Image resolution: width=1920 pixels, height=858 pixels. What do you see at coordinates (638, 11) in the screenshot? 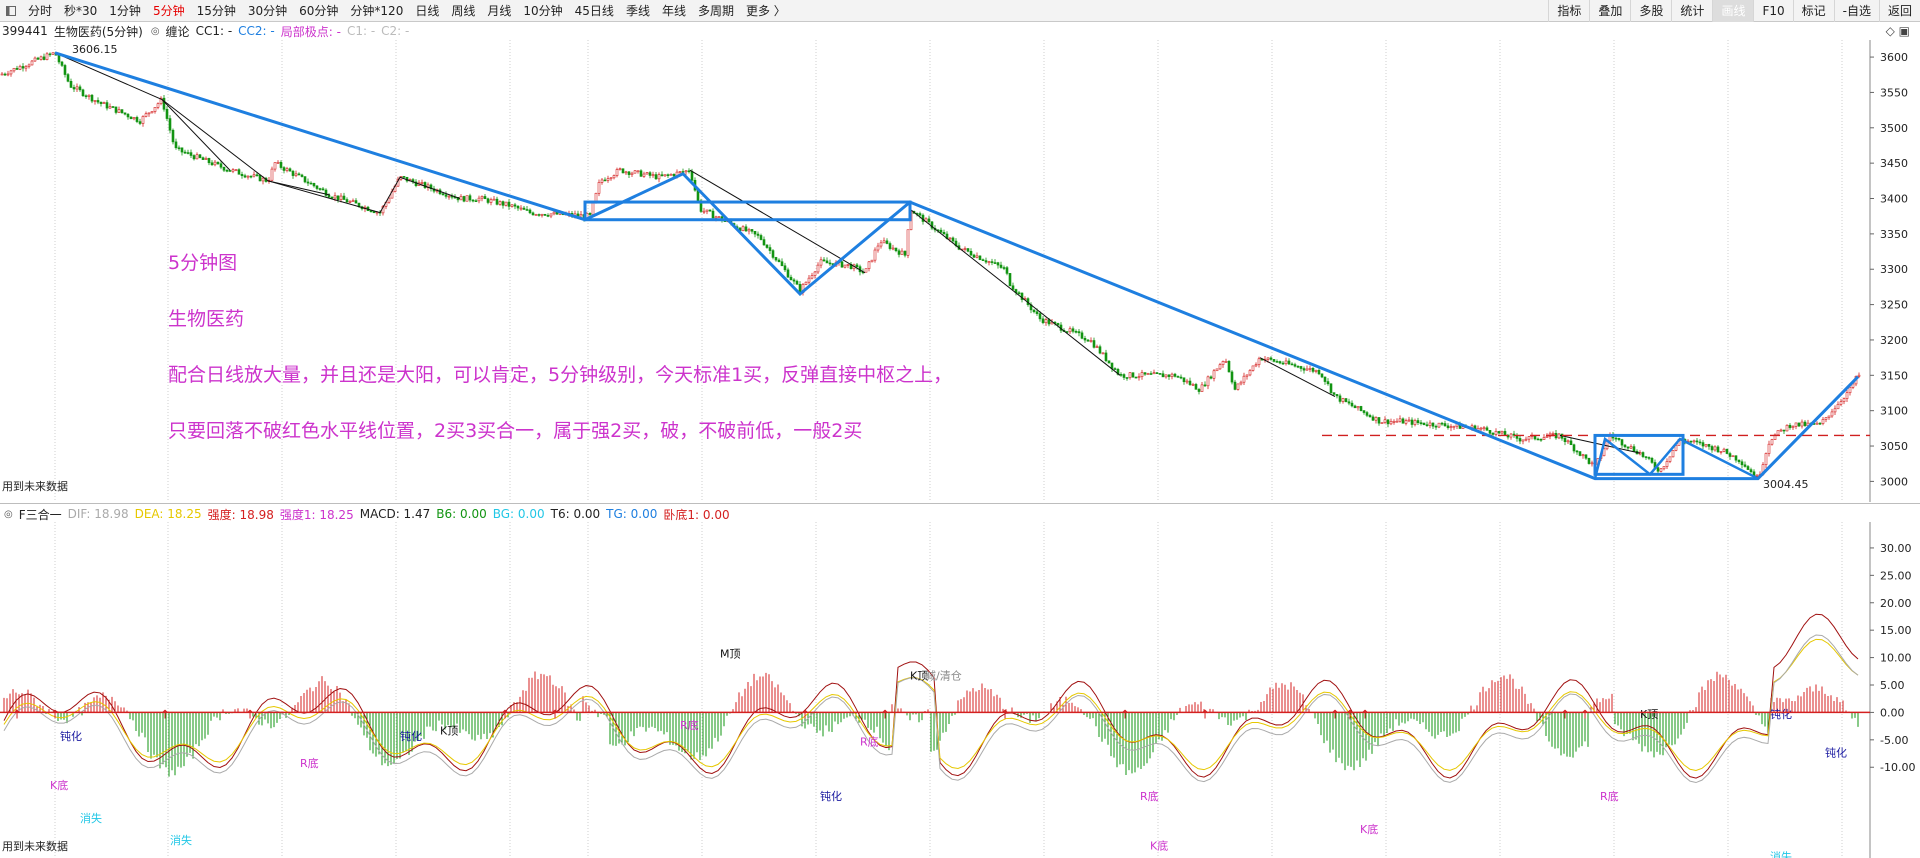
I see `period-tab: 季线` at bounding box center [638, 11].